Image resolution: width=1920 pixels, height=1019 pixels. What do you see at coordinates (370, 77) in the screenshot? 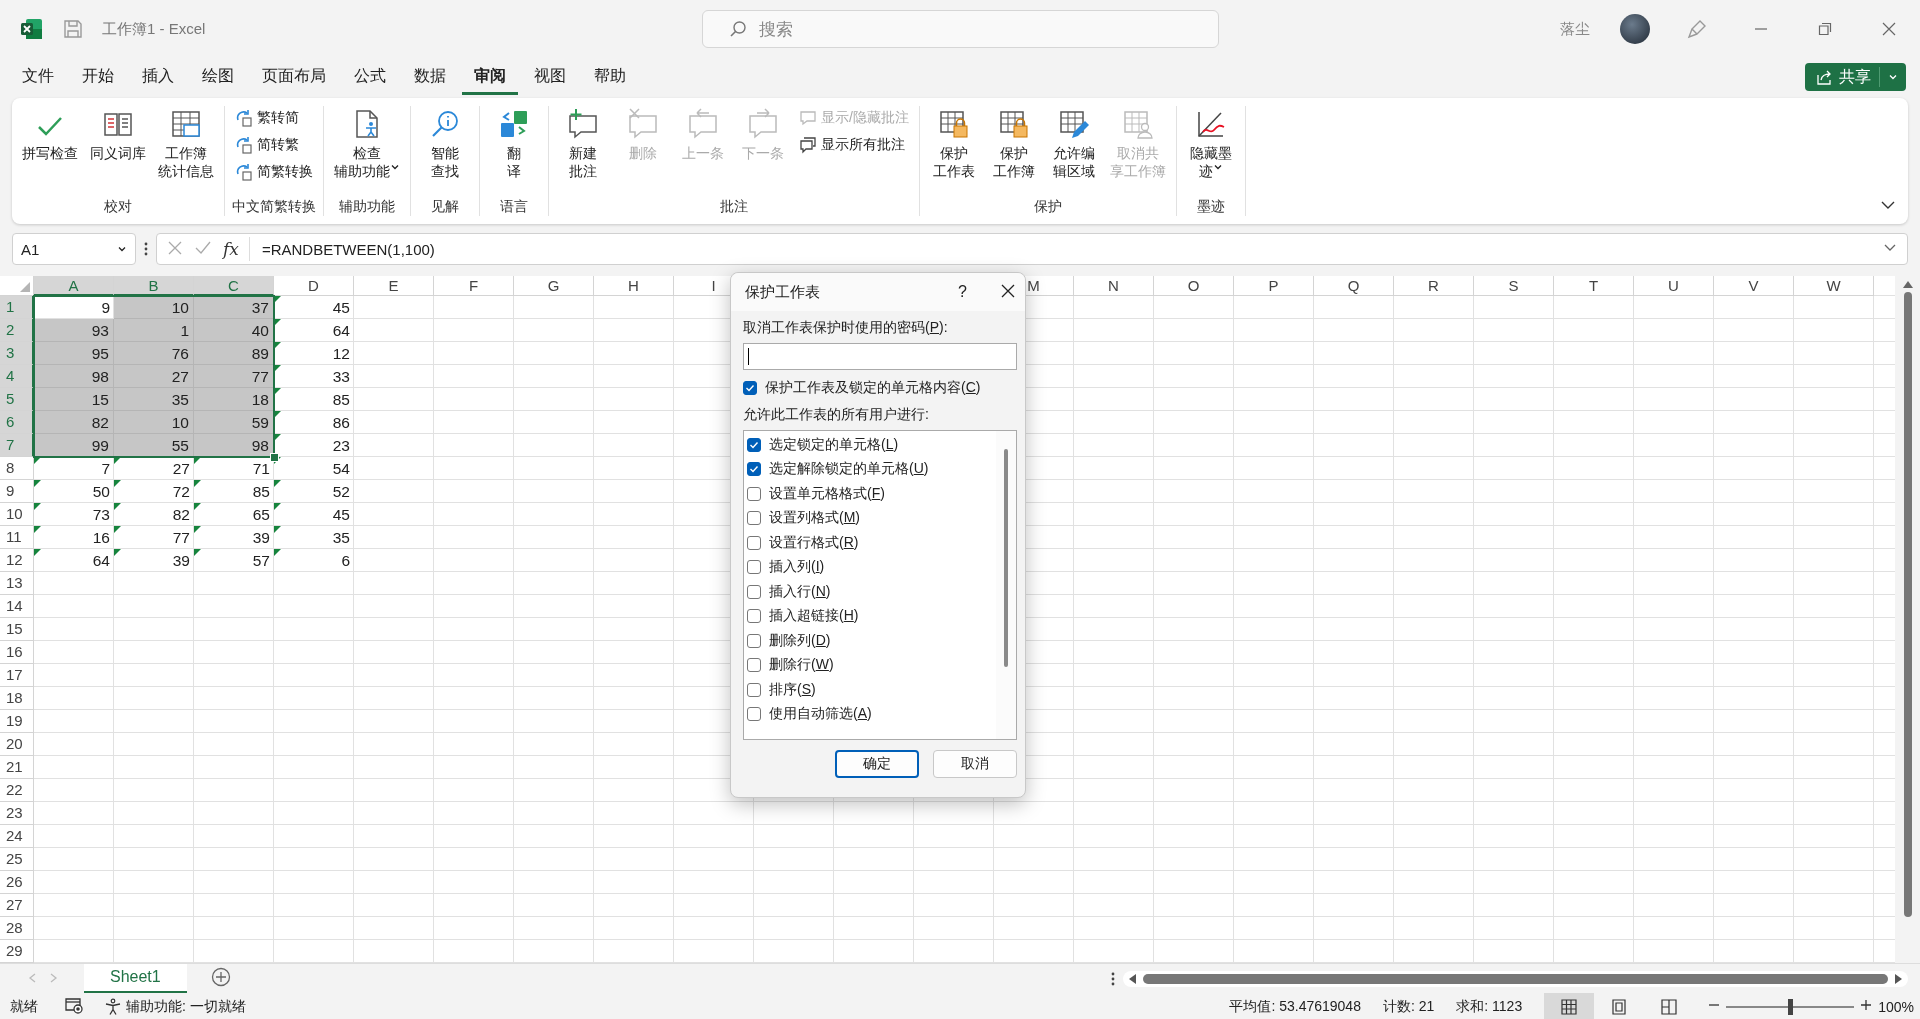
I see `ribbon-tab: 公式` at bounding box center [370, 77].